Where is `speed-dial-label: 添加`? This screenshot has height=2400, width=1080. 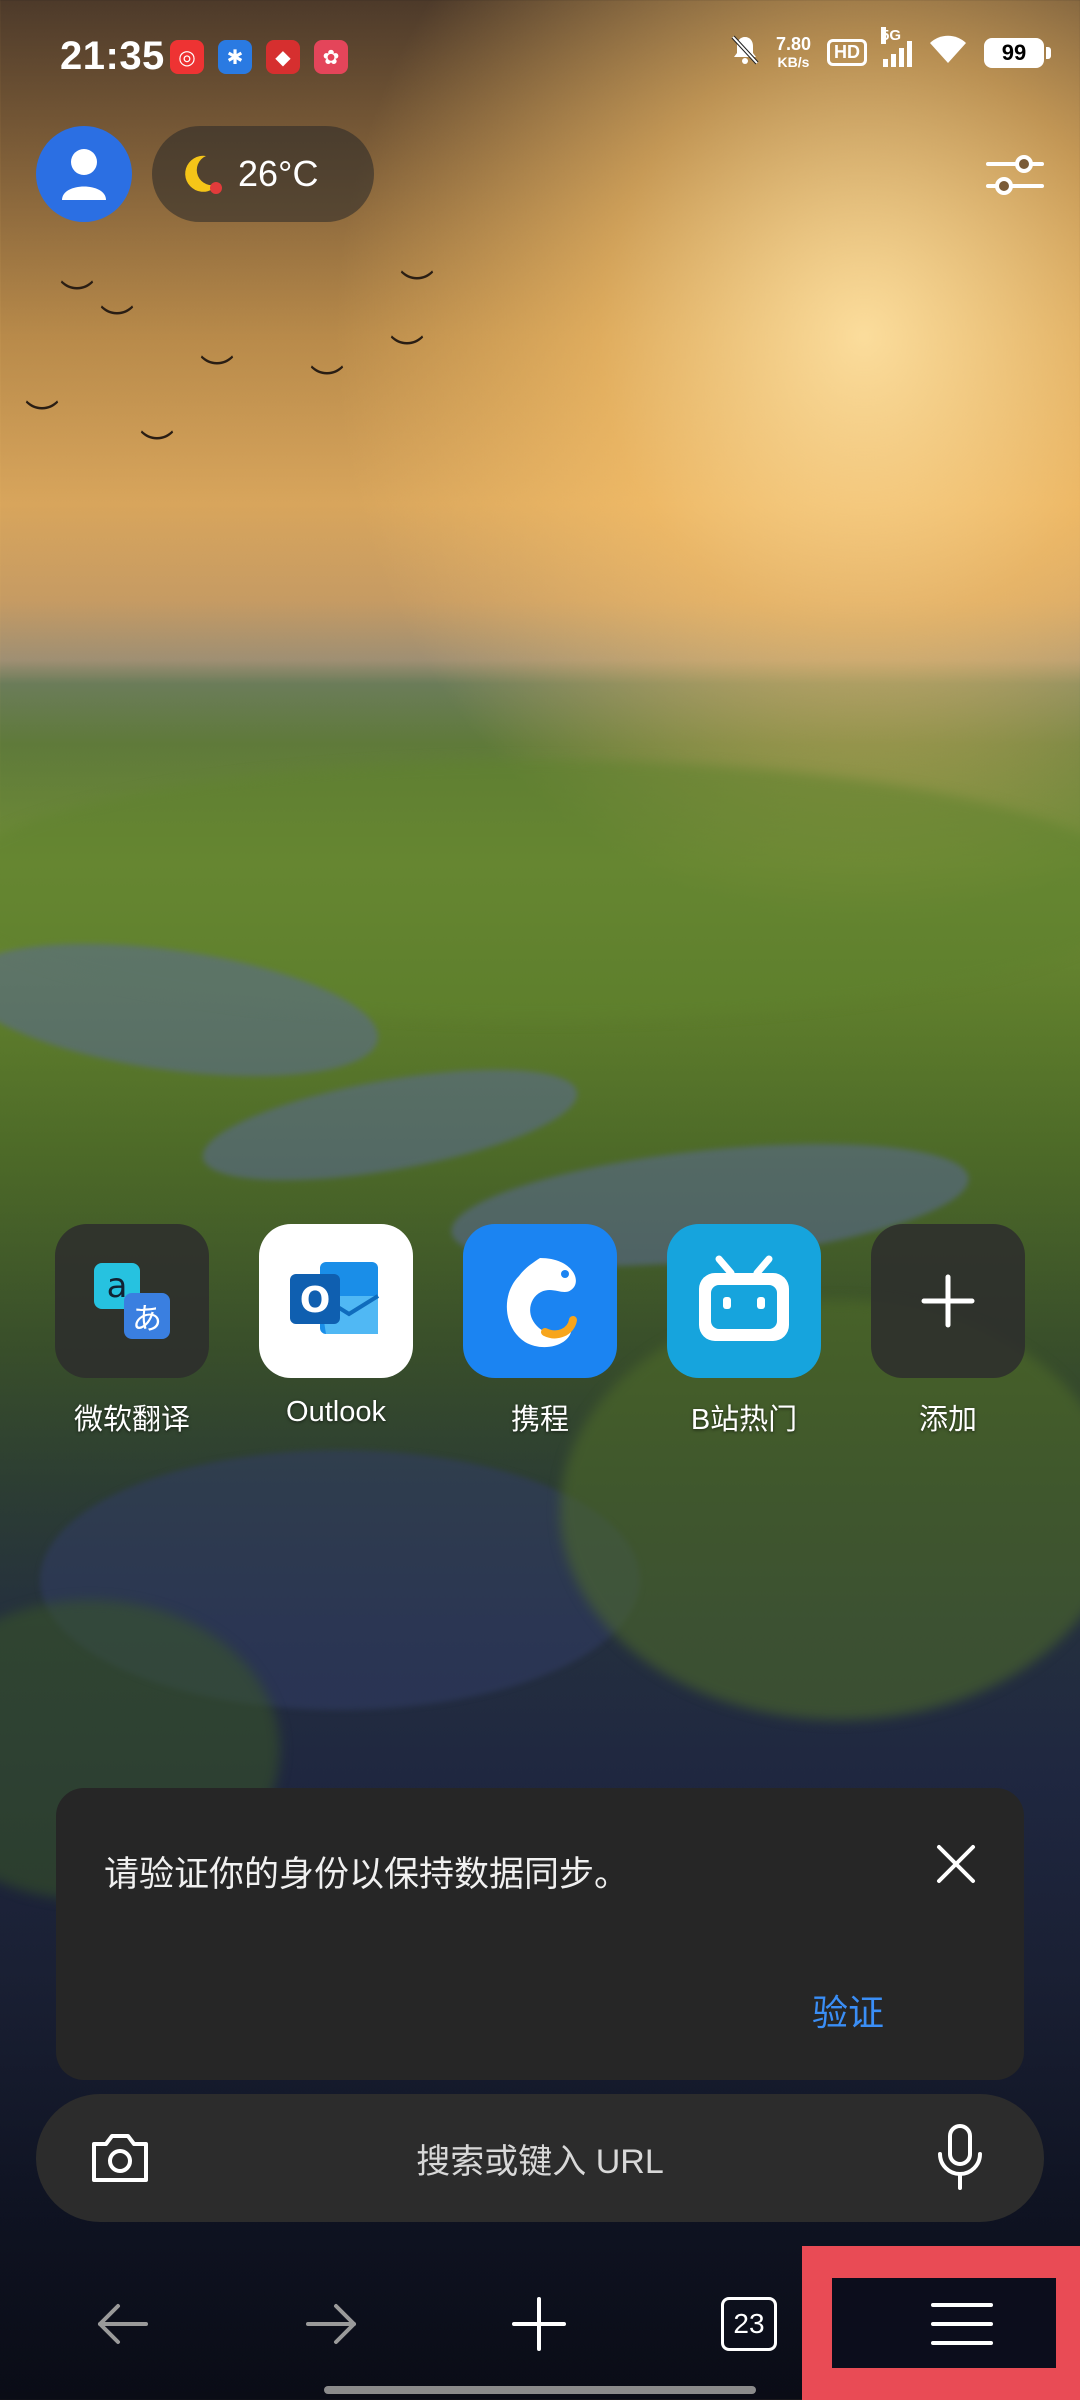
speed-dial-label: 添加 is located at coordinates (947, 1420).